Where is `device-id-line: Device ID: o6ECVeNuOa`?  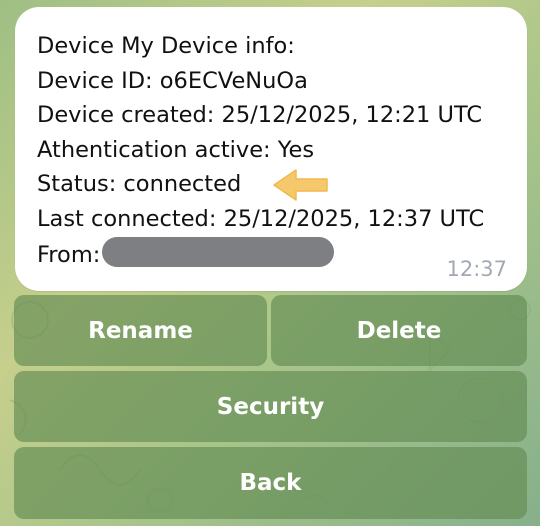 device-id-line: Device ID: o6ECVeNuOa is located at coordinates (172, 80).